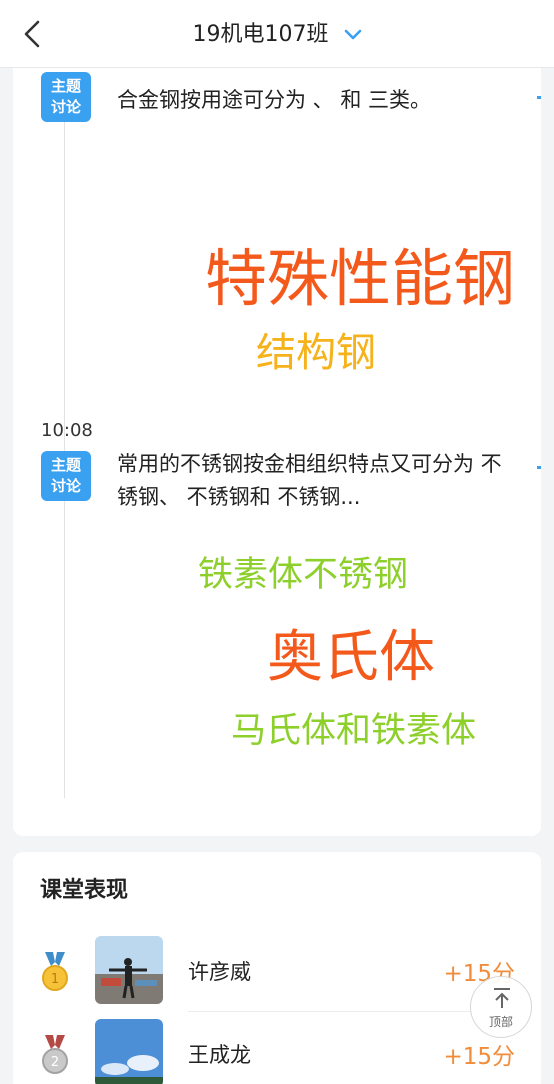 This screenshot has width=554, height=1084. I want to click on silver-medal-icon: 2, so click(55, 1054).